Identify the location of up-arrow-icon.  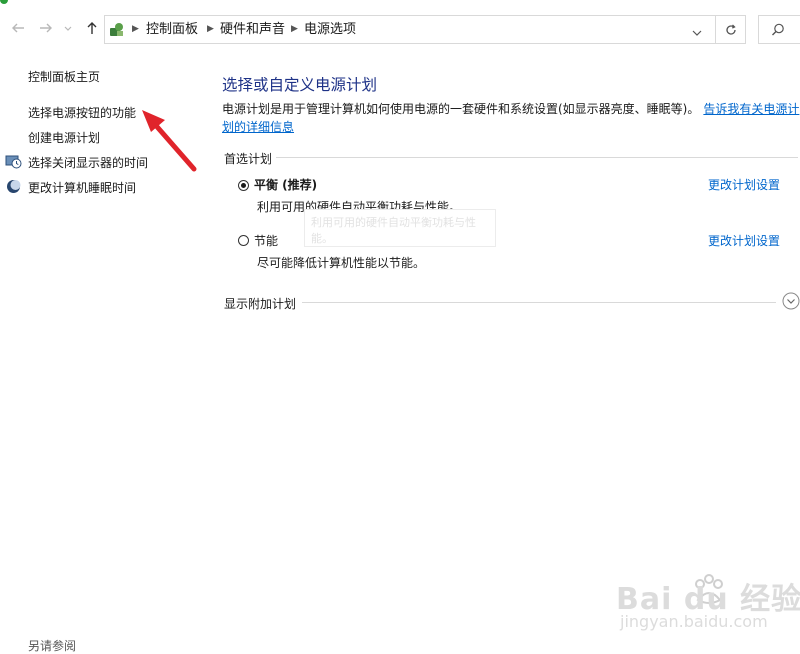
(92, 30).